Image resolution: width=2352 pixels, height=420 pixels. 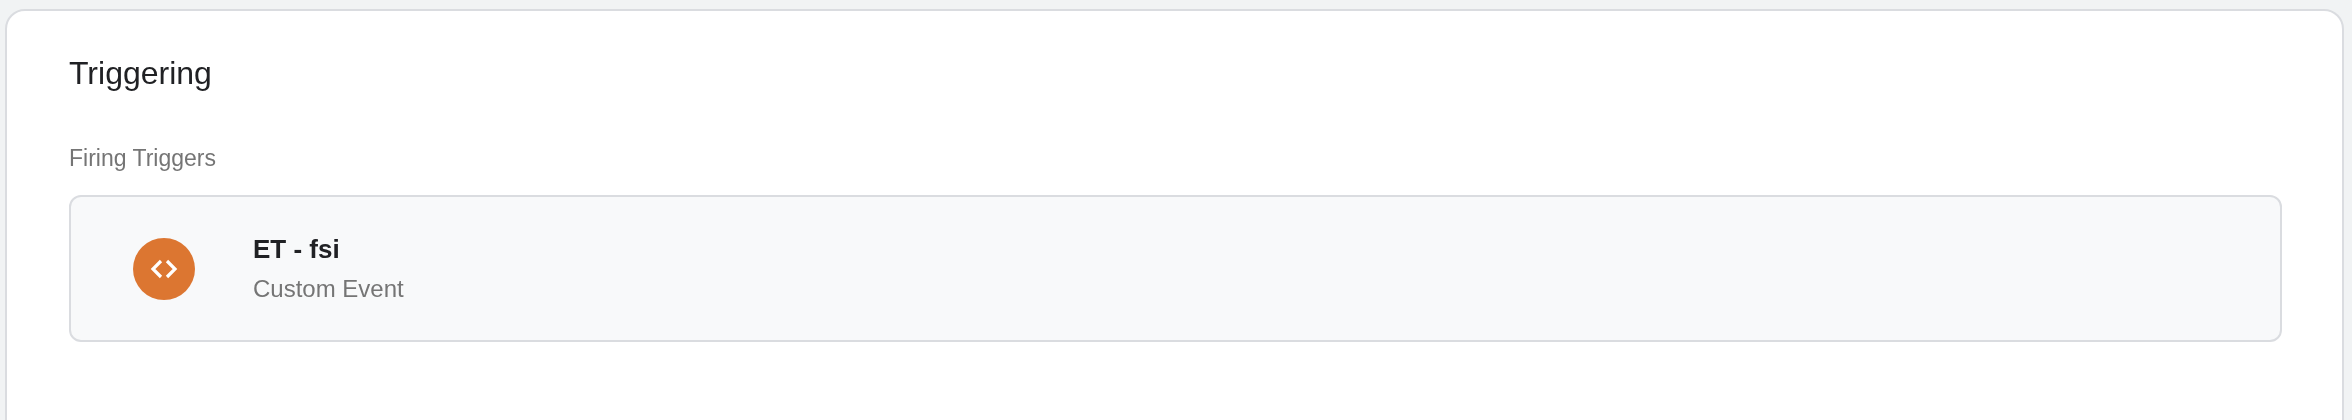 What do you see at coordinates (141, 73) in the screenshot?
I see `section-title: Triggering` at bounding box center [141, 73].